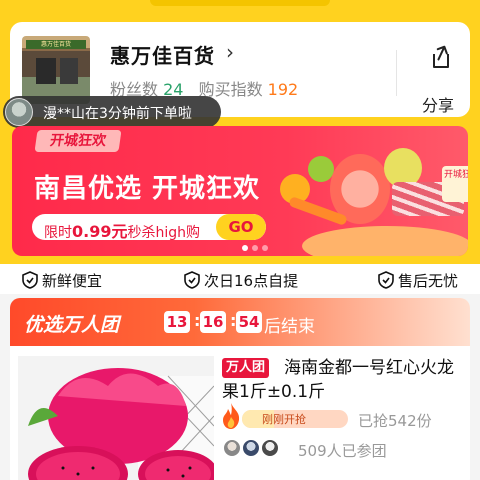  Describe the element at coordinates (396, 73) in the screenshot. I see `divider` at that location.